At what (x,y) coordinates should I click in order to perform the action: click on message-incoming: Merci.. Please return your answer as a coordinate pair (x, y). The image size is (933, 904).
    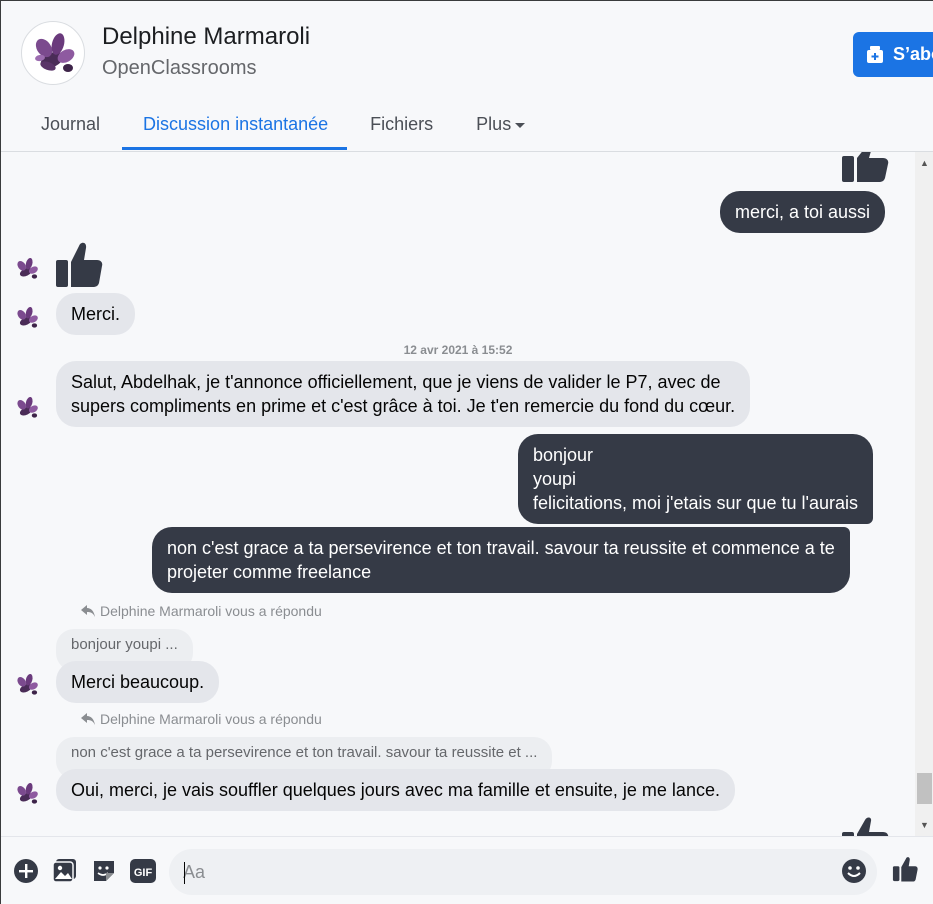
    Looking at the image, I should click on (95, 314).